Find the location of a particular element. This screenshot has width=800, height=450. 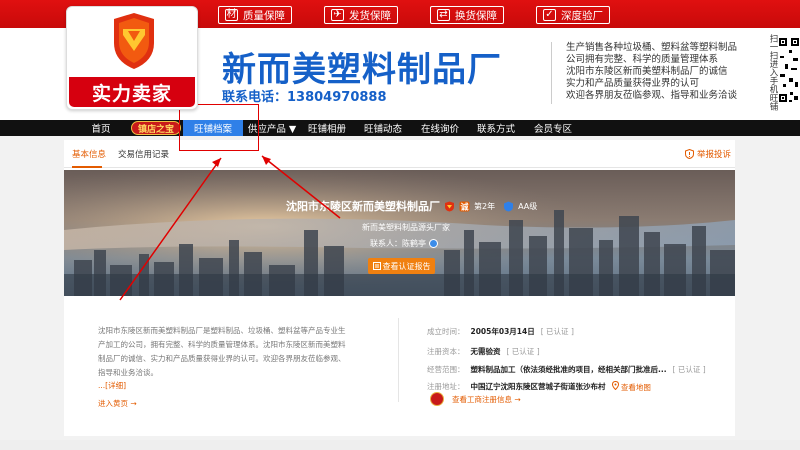

qr-caption: 扫一扫进入手机旺铺 is located at coordinates (773, 72).